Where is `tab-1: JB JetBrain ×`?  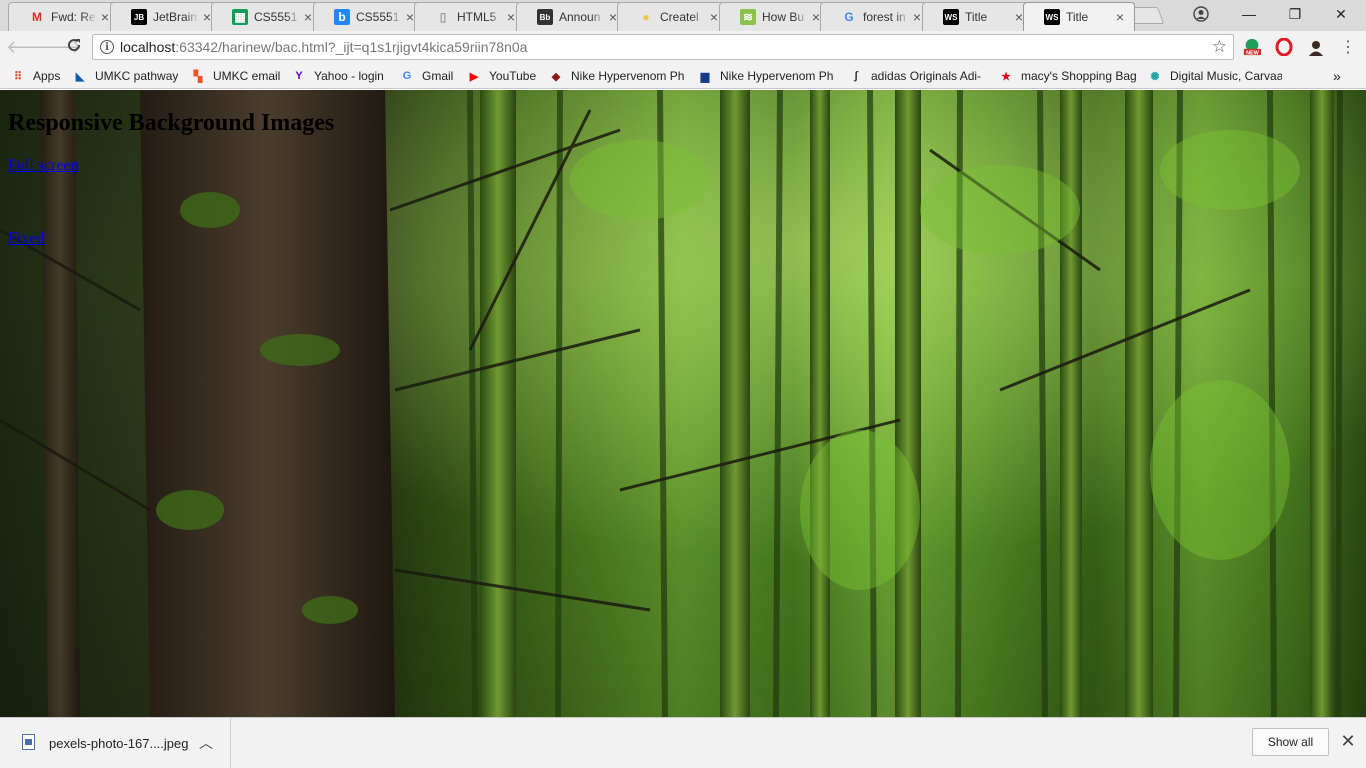 tab-1: JB JetBrain × is located at coordinates (166, 16).